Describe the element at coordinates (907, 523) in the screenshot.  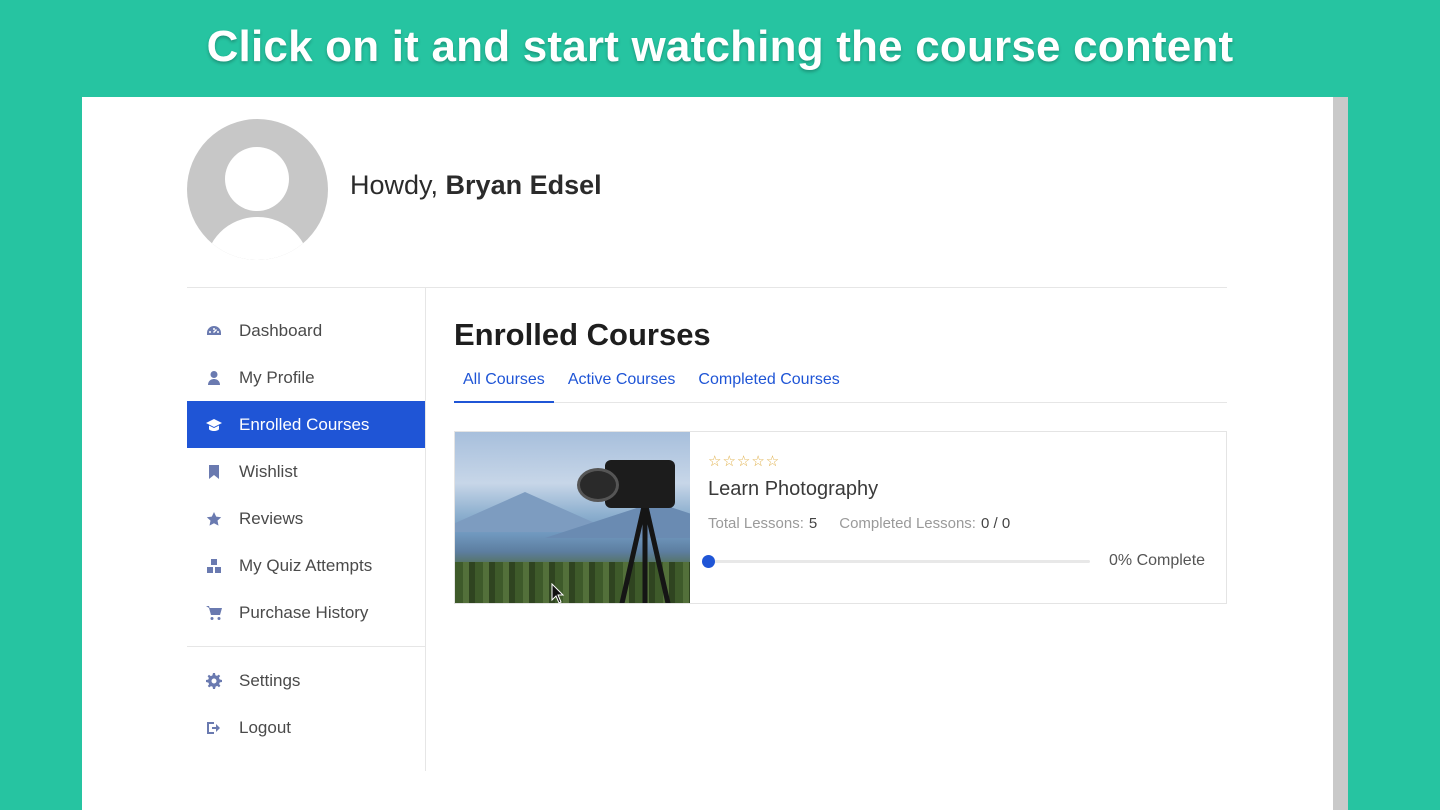
I see `completed-lessons-label: Completed Lessons:` at that location.